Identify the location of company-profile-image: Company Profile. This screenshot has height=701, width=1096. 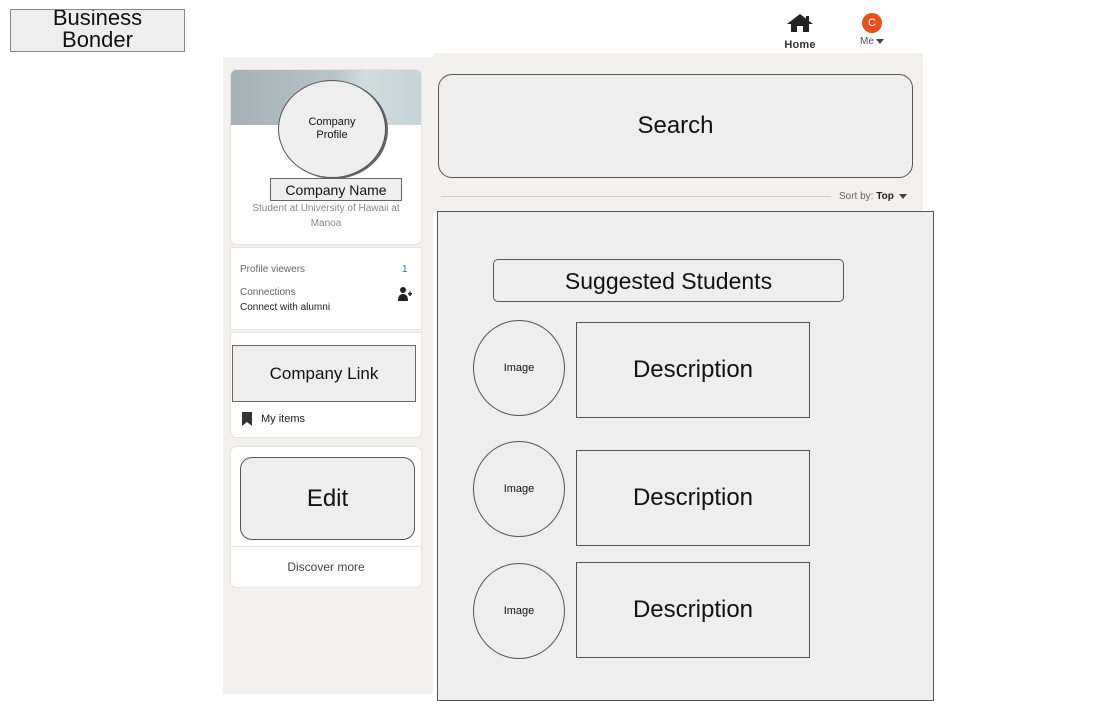
(332, 129).